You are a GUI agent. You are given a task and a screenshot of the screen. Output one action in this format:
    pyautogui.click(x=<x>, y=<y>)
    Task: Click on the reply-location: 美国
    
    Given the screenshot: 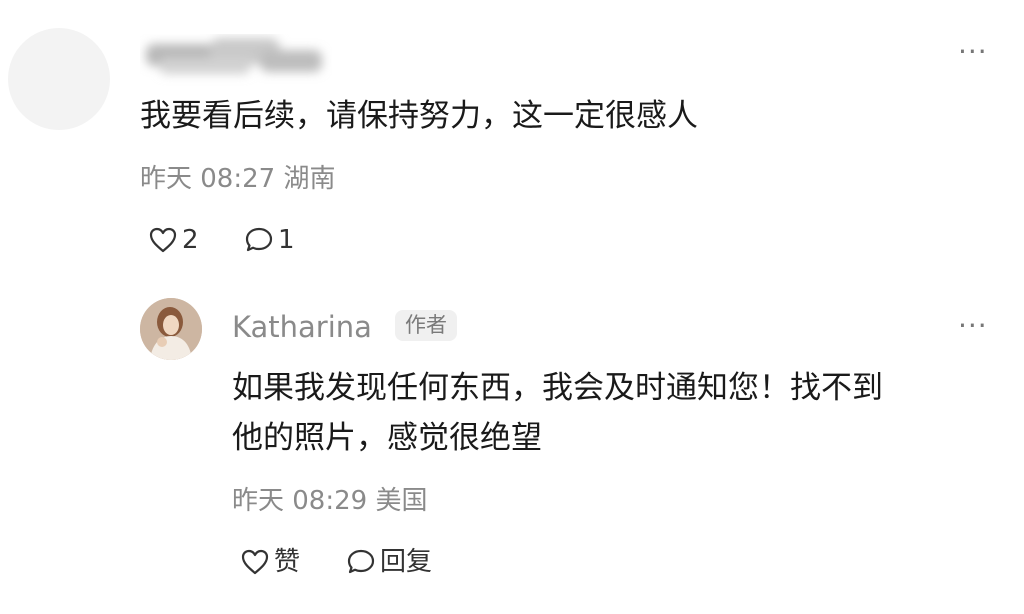 What is the action you would take?
    pyautogui.click(x=401, y=501)
    